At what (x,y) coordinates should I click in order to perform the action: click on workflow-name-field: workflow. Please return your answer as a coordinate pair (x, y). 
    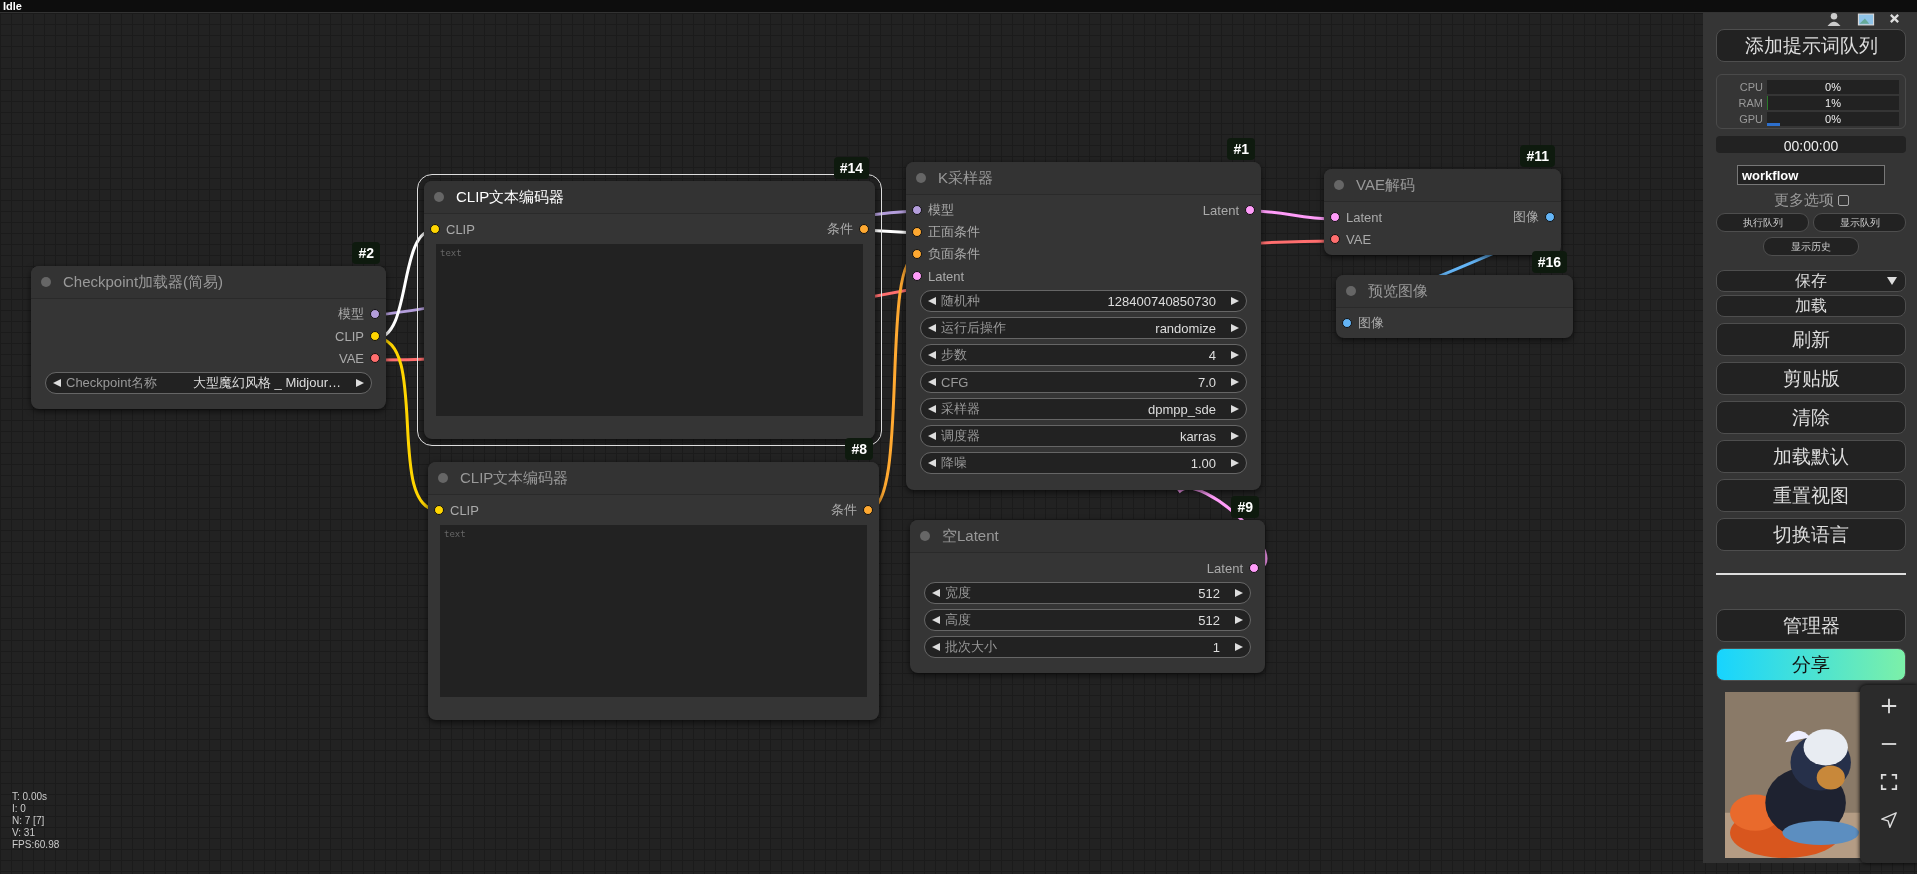
    Looking at the image, I should click on (1811, 175).